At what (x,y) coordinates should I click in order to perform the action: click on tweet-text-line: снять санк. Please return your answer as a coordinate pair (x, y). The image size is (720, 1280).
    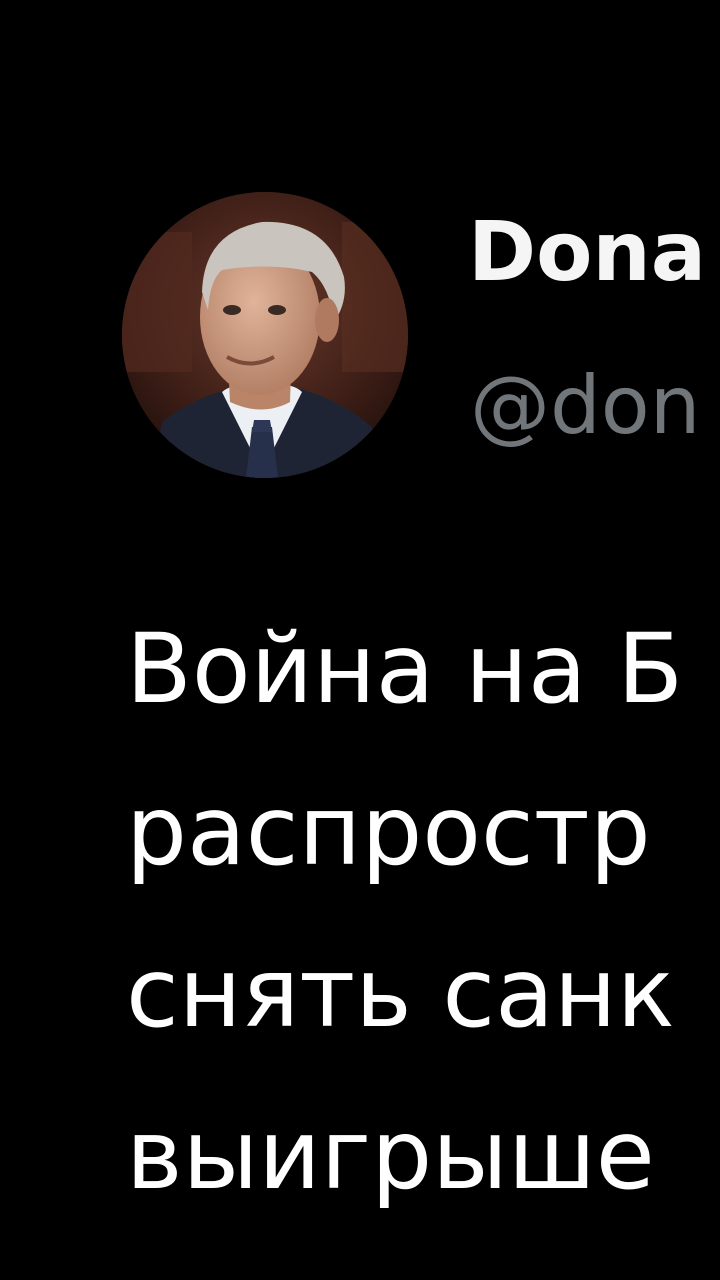
    Looking at the image, I should click on (400, 993).